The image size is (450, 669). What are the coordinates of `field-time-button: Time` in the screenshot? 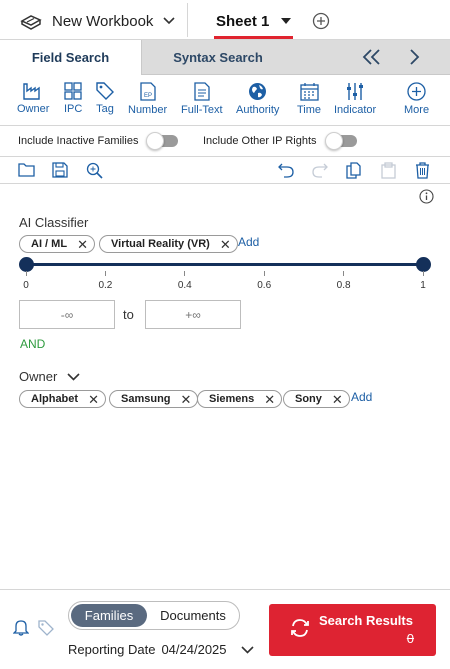 It's located at (309, 99).